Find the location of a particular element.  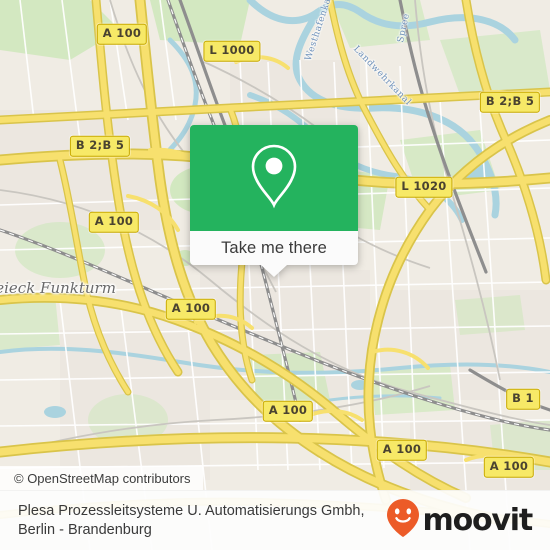

place-label-dreieck-funkturm: Dreieck Funkturm is located at coordinates (58, 288).